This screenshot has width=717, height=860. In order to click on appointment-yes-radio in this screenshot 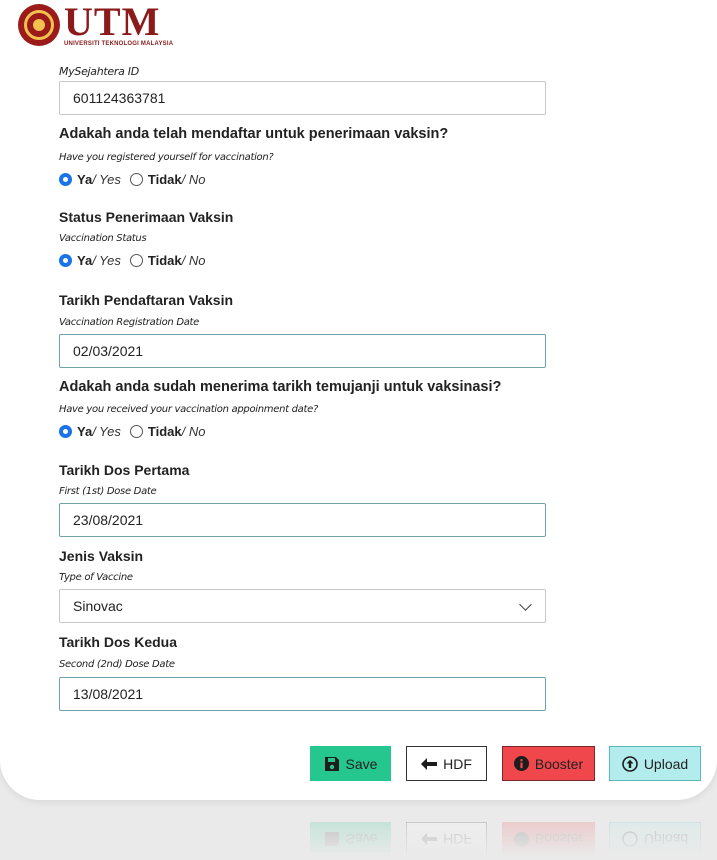, I will do `click(65, 431)`.